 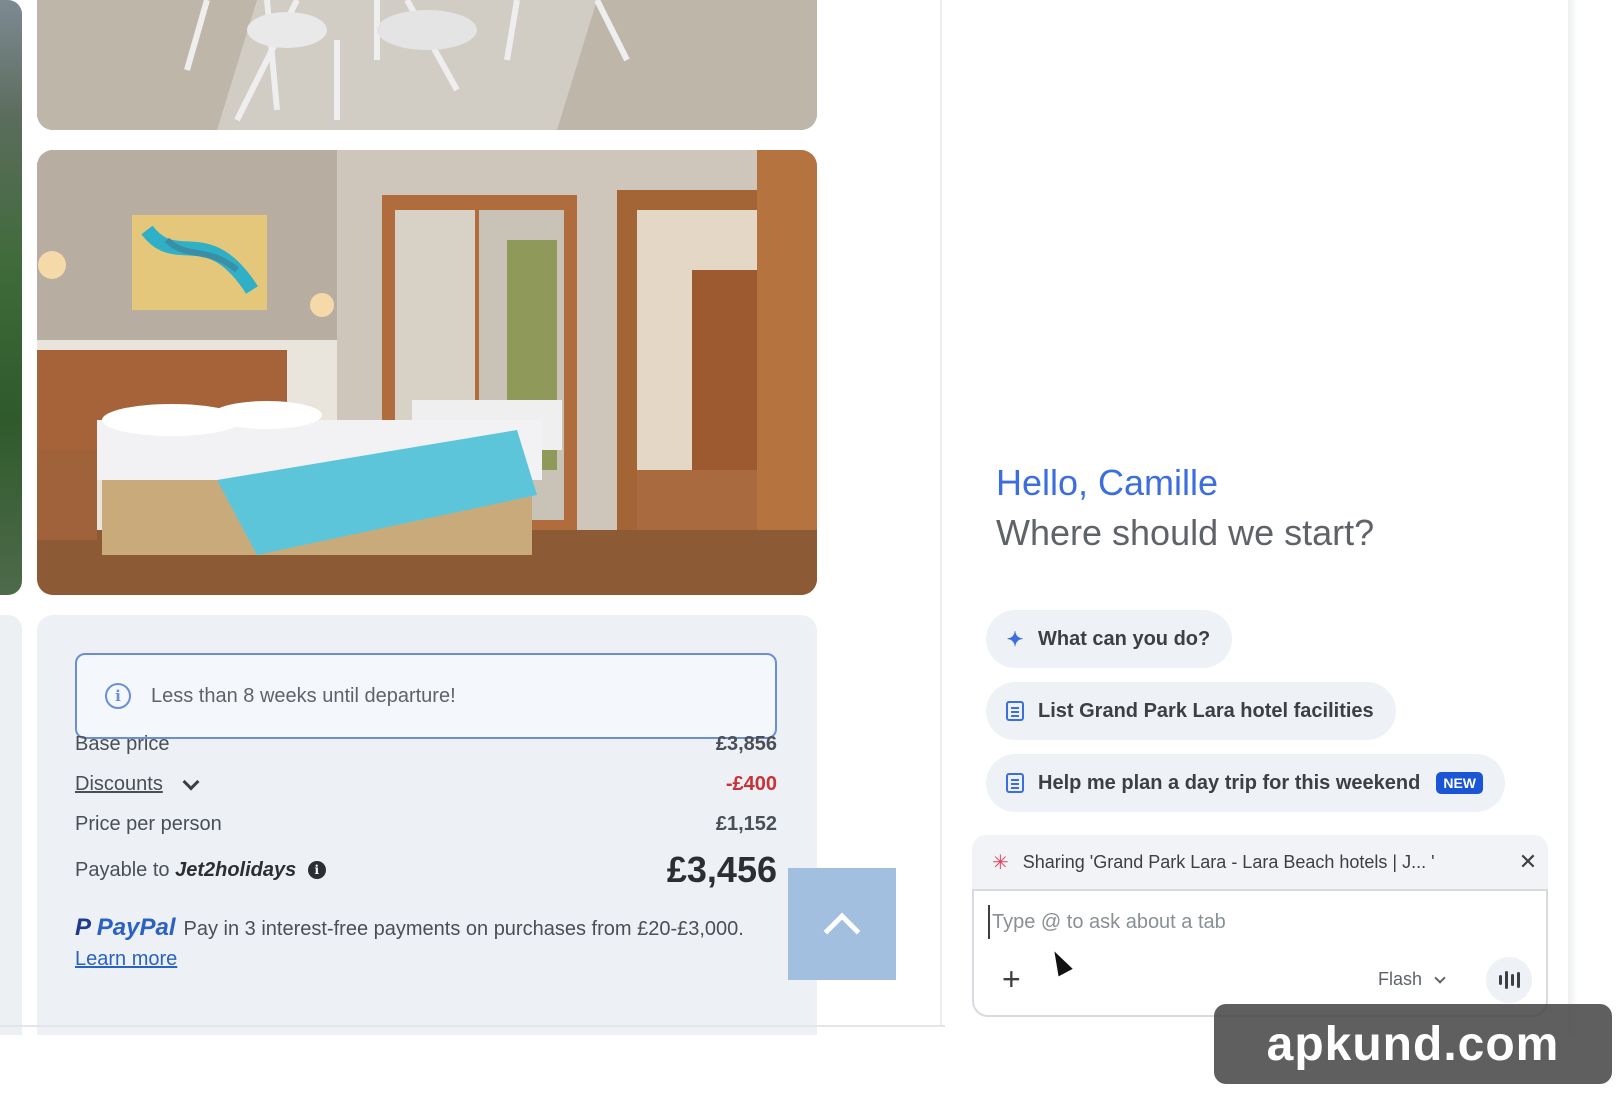 I want to click on prompt-input, so click(x=1258, y=922).